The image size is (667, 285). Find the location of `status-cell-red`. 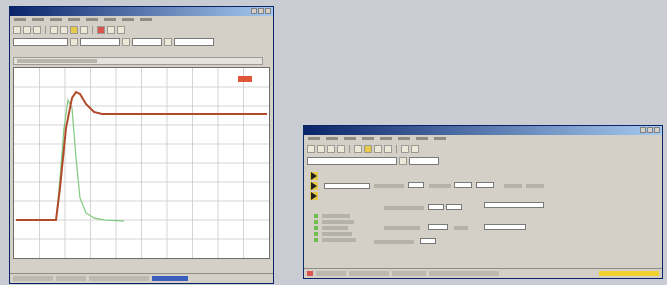

status-cell-red is located at coordinates (310, 273).